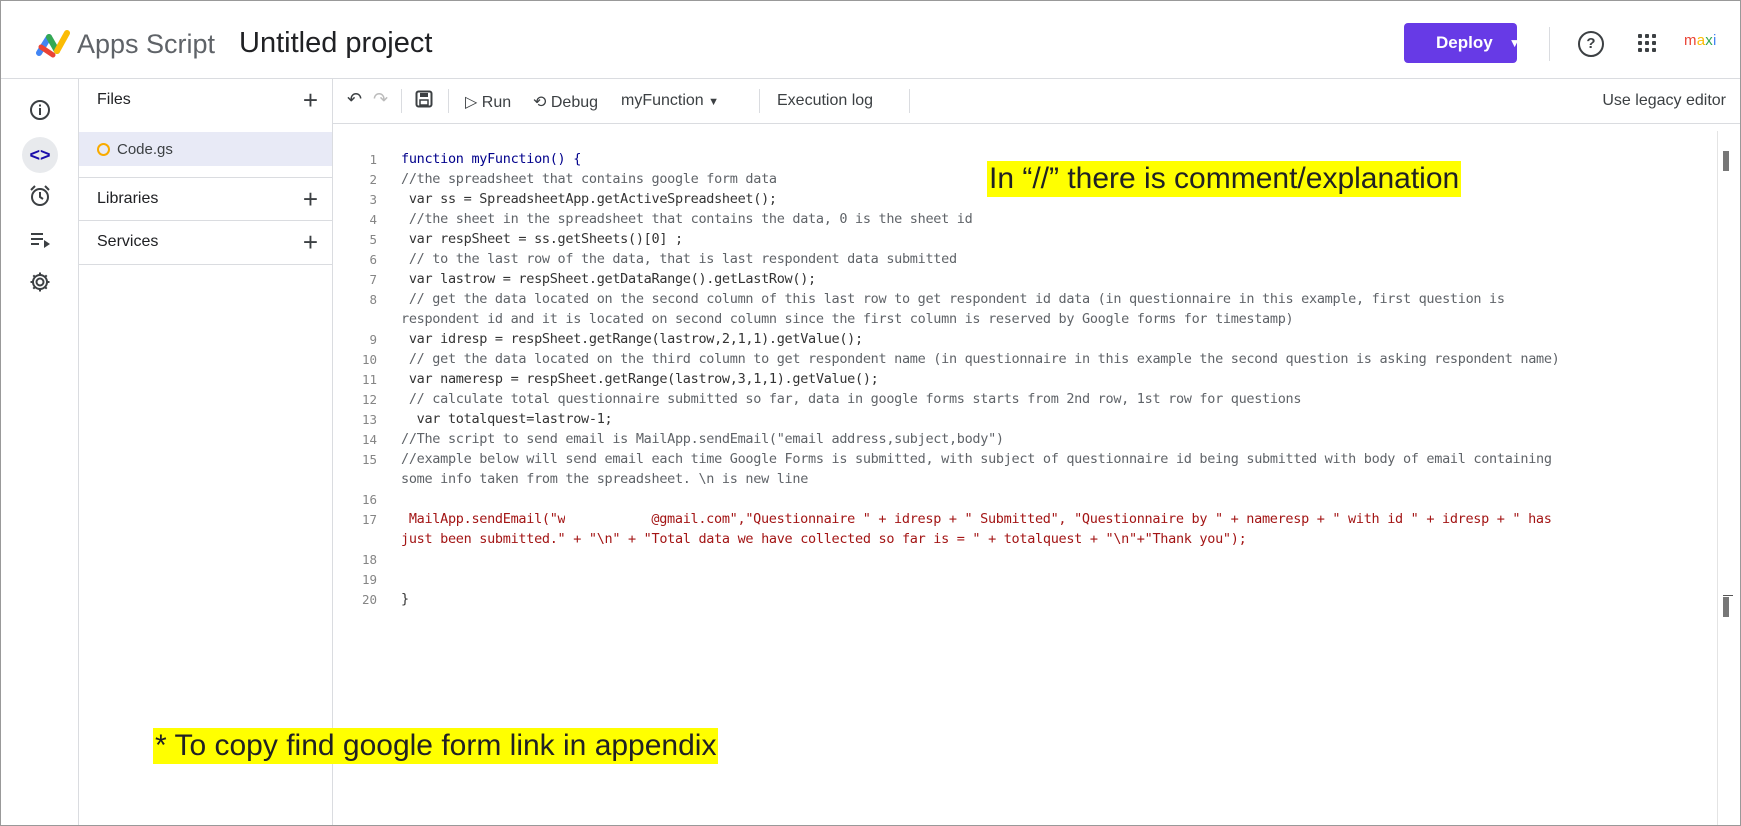  What do you see at coordinates (40, 112) in the screenshot?
I see `info-icon` at bounding box center [40, 112].